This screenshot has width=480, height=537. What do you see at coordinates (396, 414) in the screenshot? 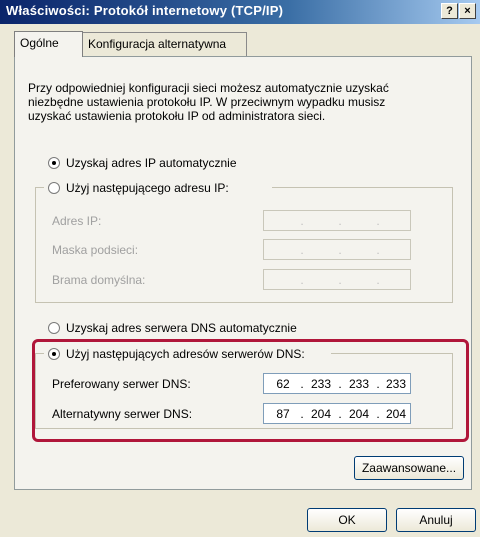
I see `alternate-dns-octet-4: 204` at bounding box center [396, 414].